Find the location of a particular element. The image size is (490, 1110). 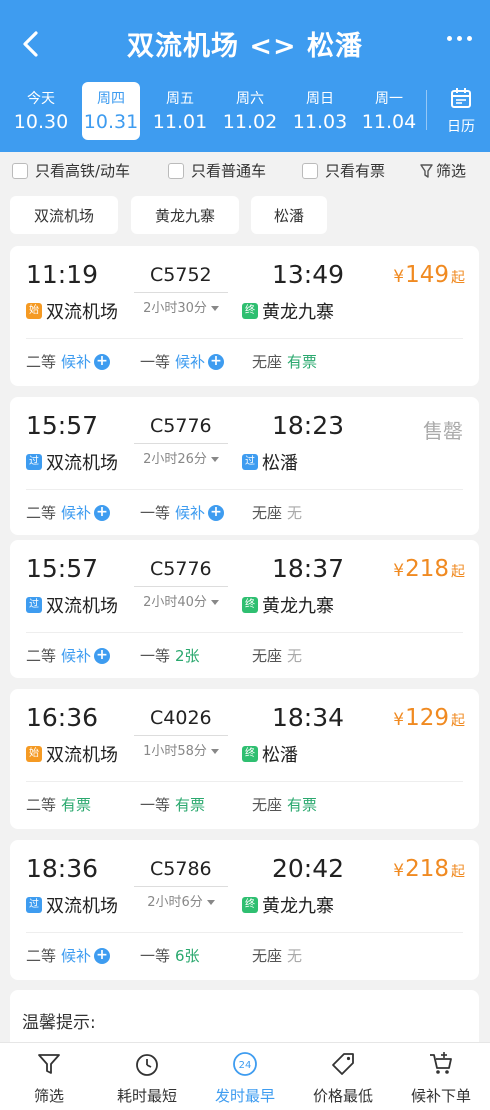

filter-label: 只看普通车 is located at coordinates (229, 171).